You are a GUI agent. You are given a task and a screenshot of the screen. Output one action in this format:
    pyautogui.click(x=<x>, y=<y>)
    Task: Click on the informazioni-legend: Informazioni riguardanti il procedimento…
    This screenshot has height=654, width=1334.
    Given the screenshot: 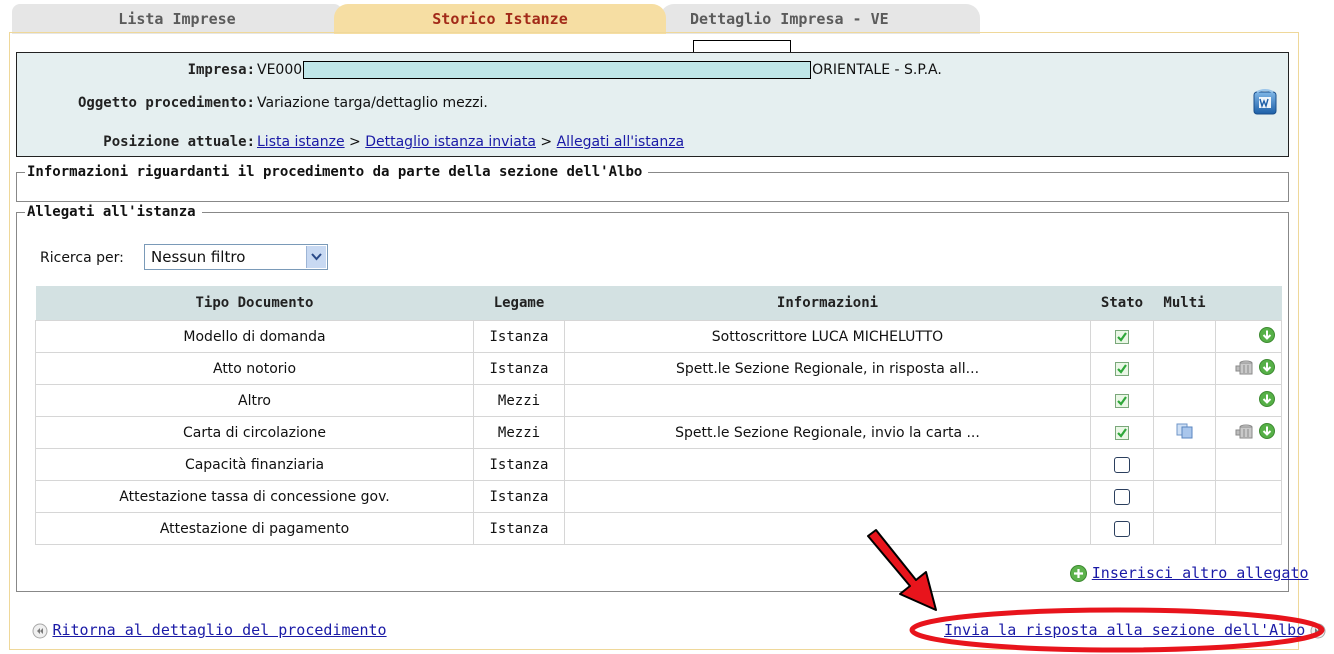 What is the action you would take?
    pyautogui.click(x=337, y=172)
    